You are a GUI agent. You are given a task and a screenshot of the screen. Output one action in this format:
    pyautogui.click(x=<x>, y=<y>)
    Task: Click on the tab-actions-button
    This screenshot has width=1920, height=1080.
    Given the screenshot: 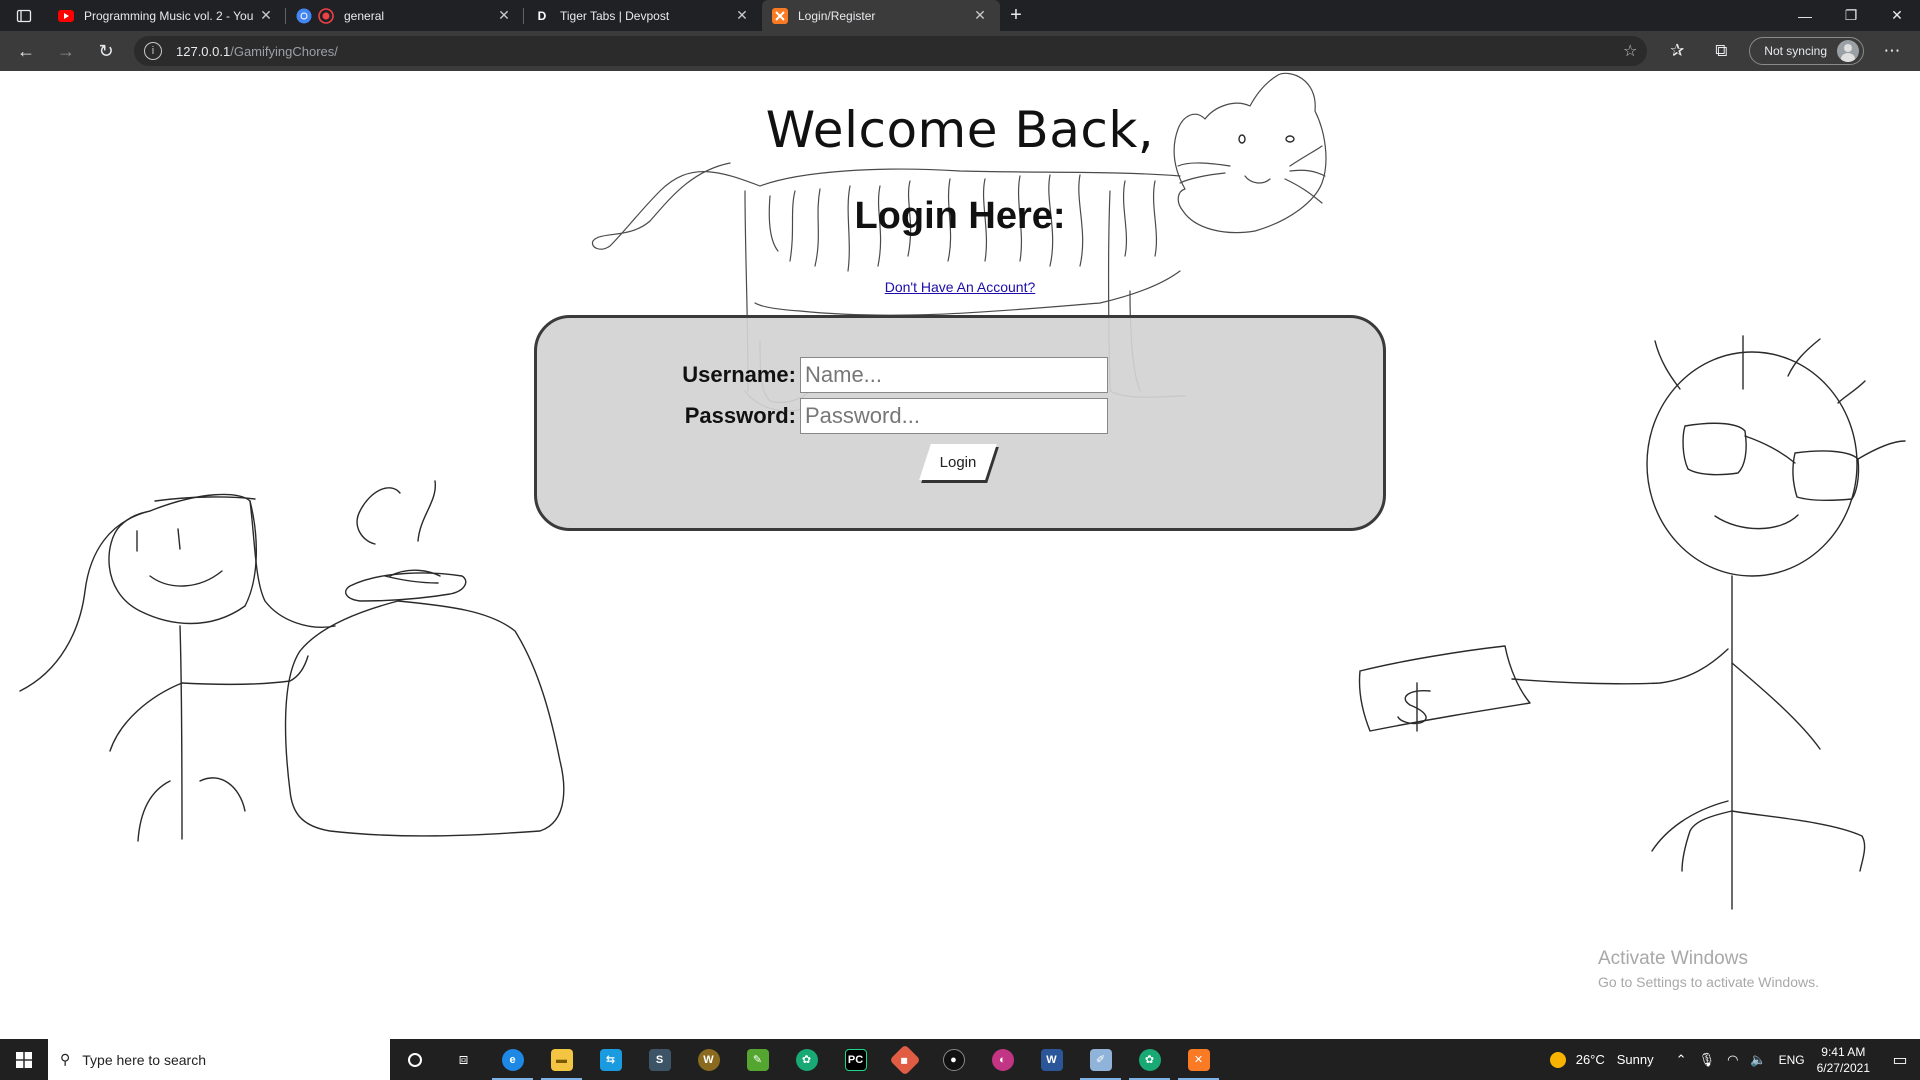 What is the action you would take?
    pyautogui.click(x=24, y=15)
    